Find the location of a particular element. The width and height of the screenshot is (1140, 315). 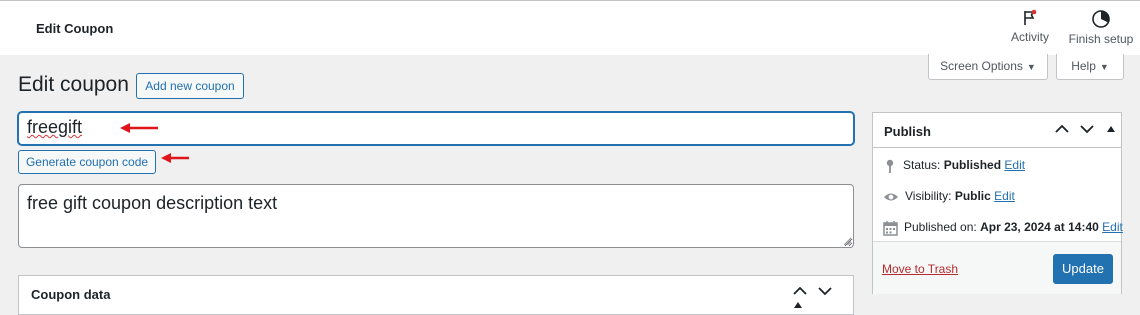

publish-title: Publish is located at coordinates (907, 131).